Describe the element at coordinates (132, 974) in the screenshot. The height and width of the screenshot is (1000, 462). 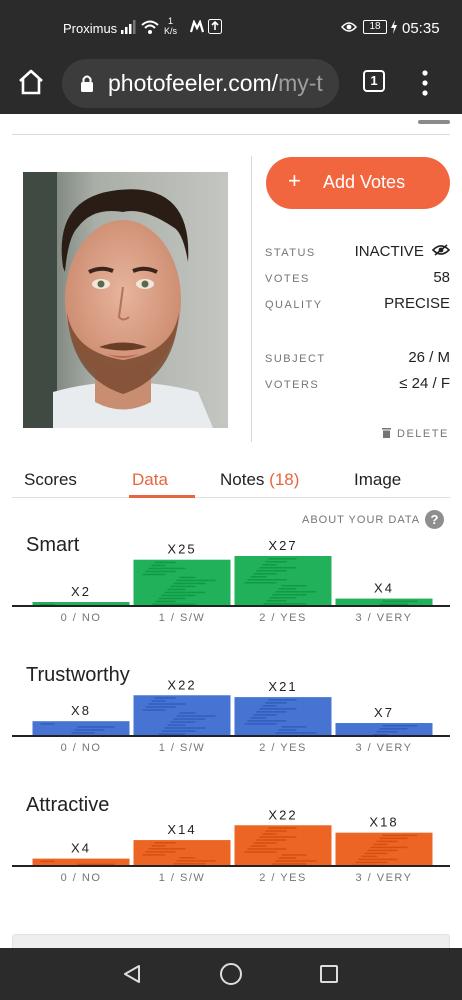
I see `back-icon` at that location.